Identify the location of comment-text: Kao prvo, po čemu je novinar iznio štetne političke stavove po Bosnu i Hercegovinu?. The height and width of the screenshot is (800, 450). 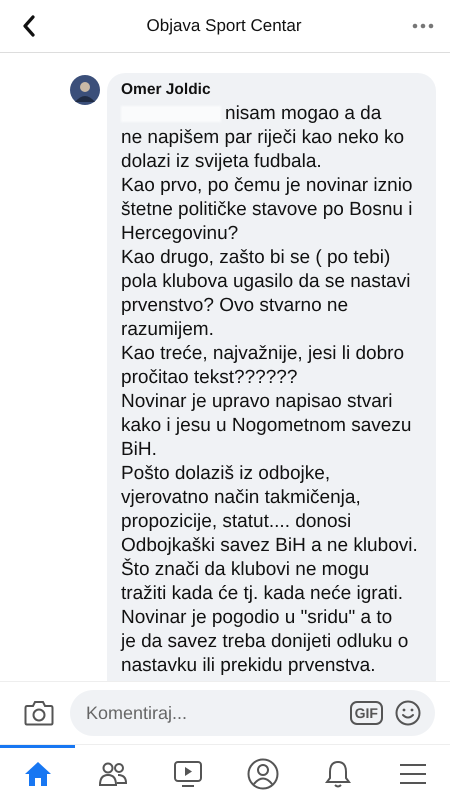
(267, 210).